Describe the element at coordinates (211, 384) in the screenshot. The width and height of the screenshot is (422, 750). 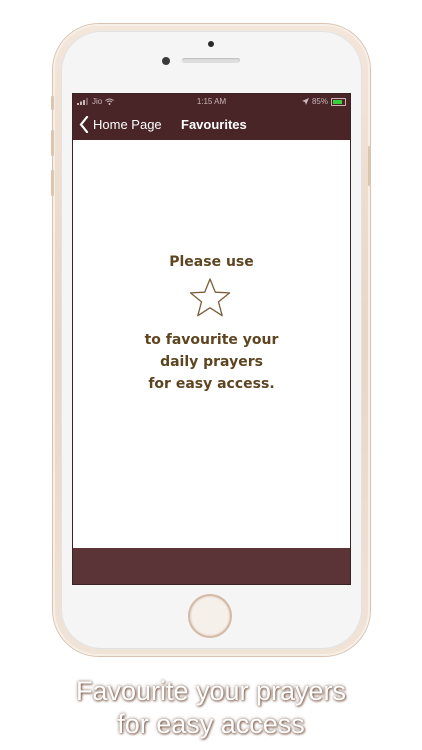
I see `message-line: for easy access.` at that location.